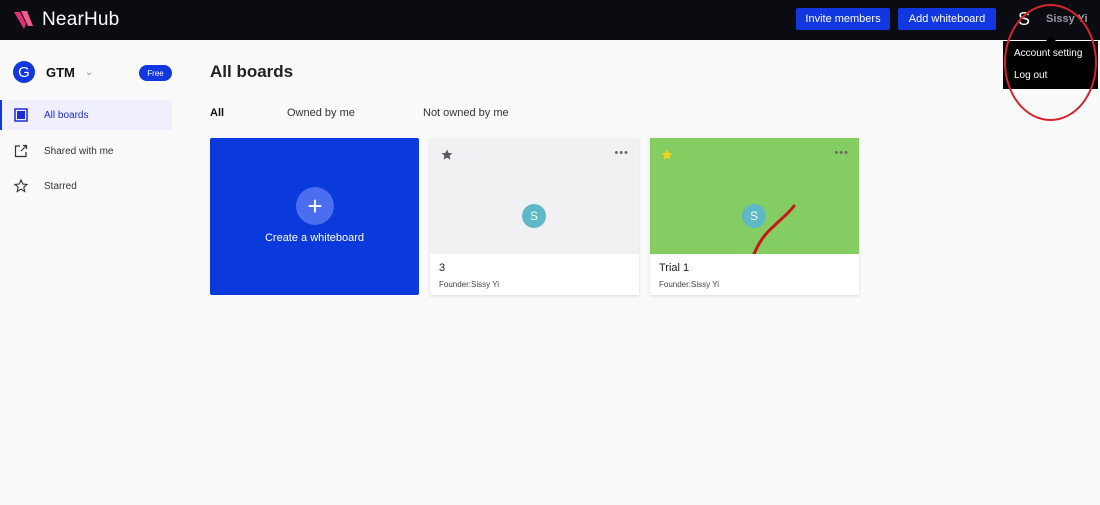  Describe the element at coordinates (155, 73) in the screenshot. I see `plan-badge: Free` at that location.